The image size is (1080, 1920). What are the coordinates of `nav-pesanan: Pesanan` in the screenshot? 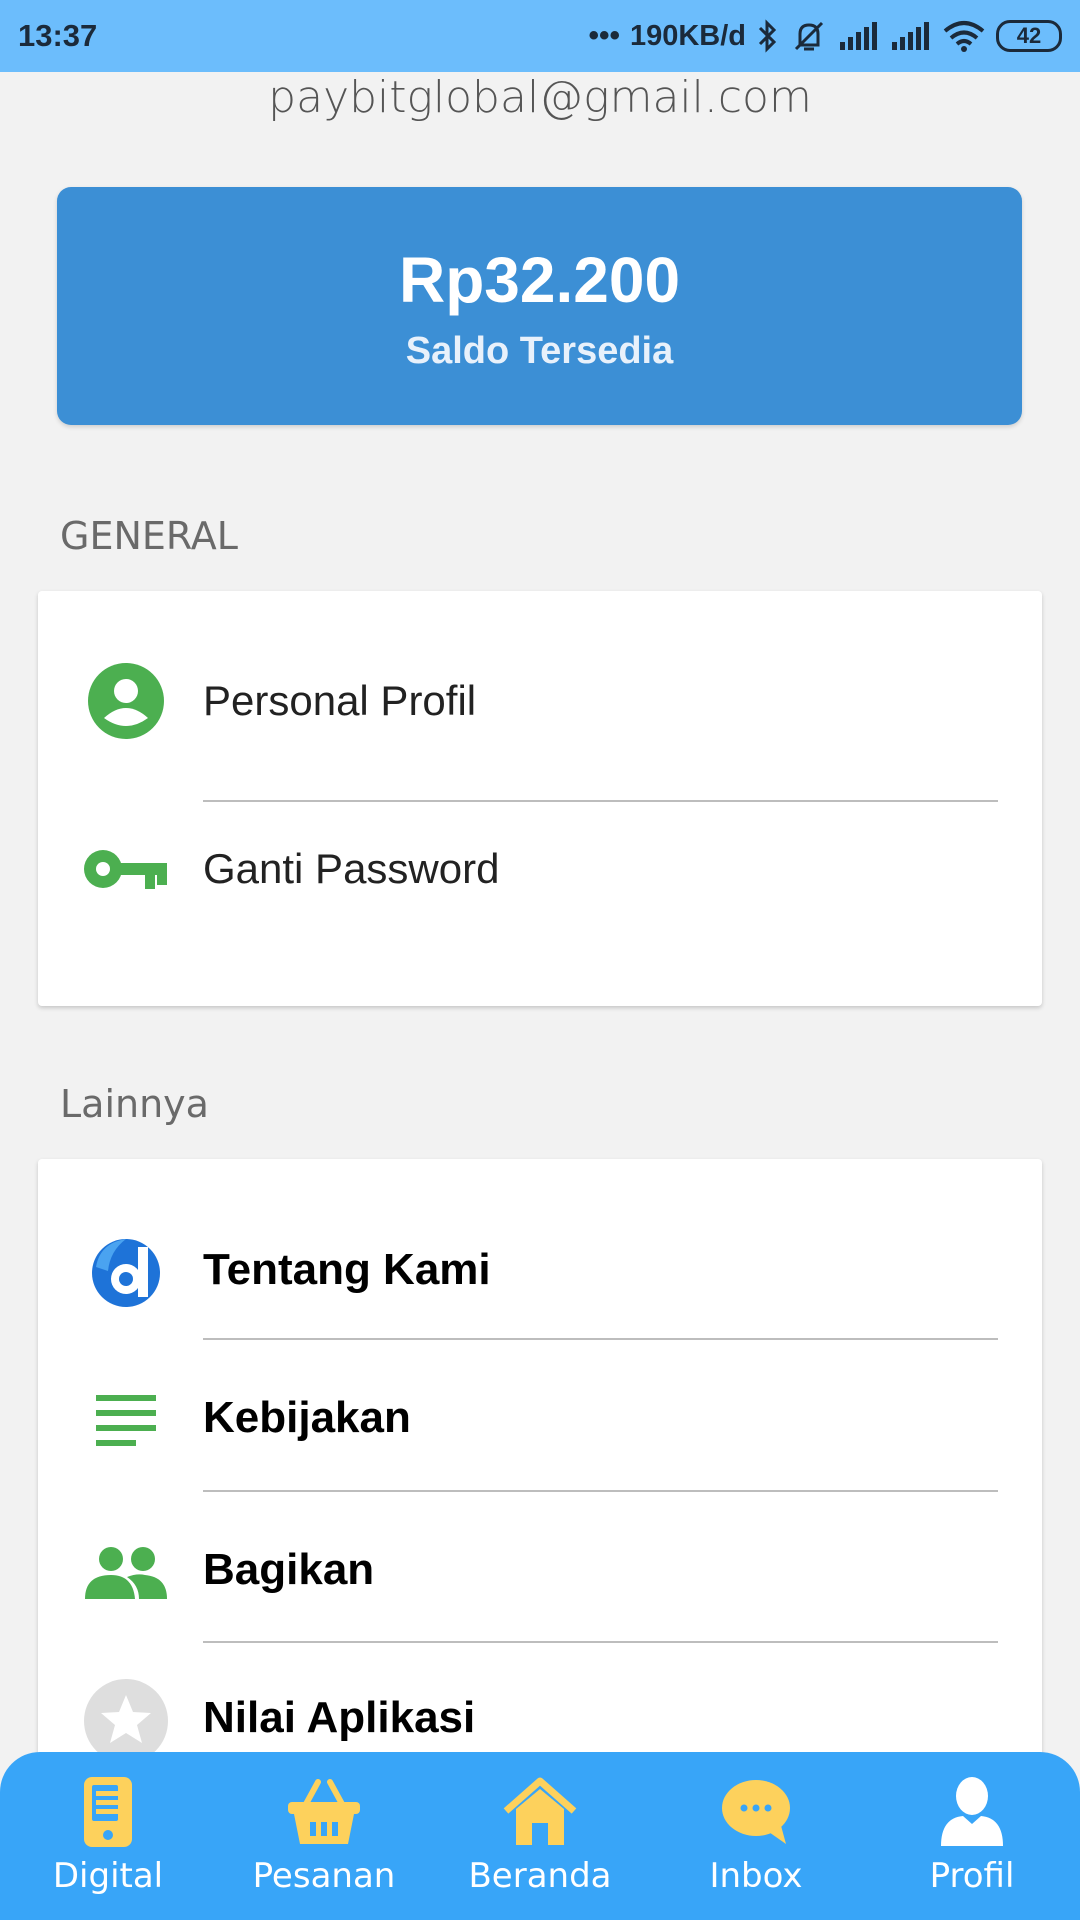 It's located at (324, 1836).